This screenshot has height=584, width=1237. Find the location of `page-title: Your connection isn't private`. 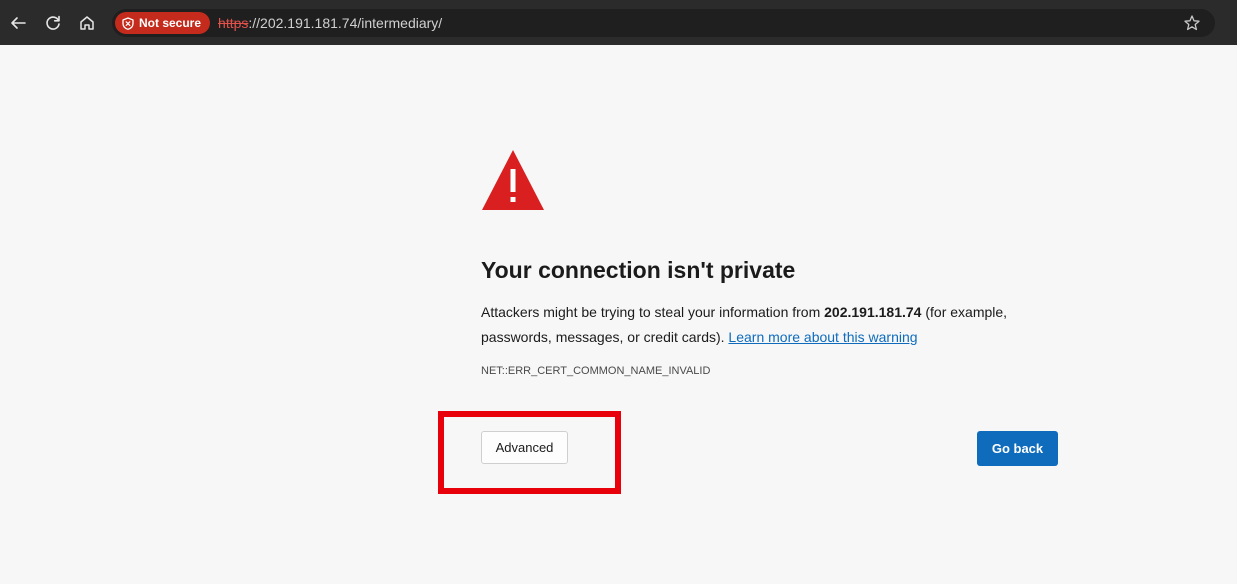

page-title: Your connection isn't private is located at coordinates (638, 270).